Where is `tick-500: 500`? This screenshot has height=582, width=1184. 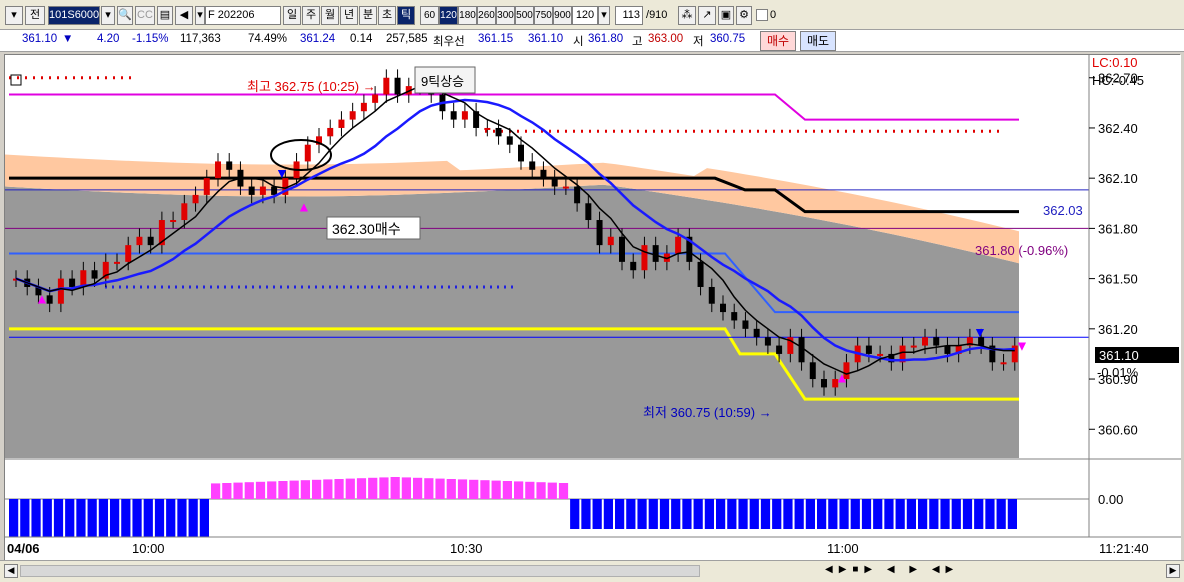
tick-500: 500 is located at coordinates (524, 15).